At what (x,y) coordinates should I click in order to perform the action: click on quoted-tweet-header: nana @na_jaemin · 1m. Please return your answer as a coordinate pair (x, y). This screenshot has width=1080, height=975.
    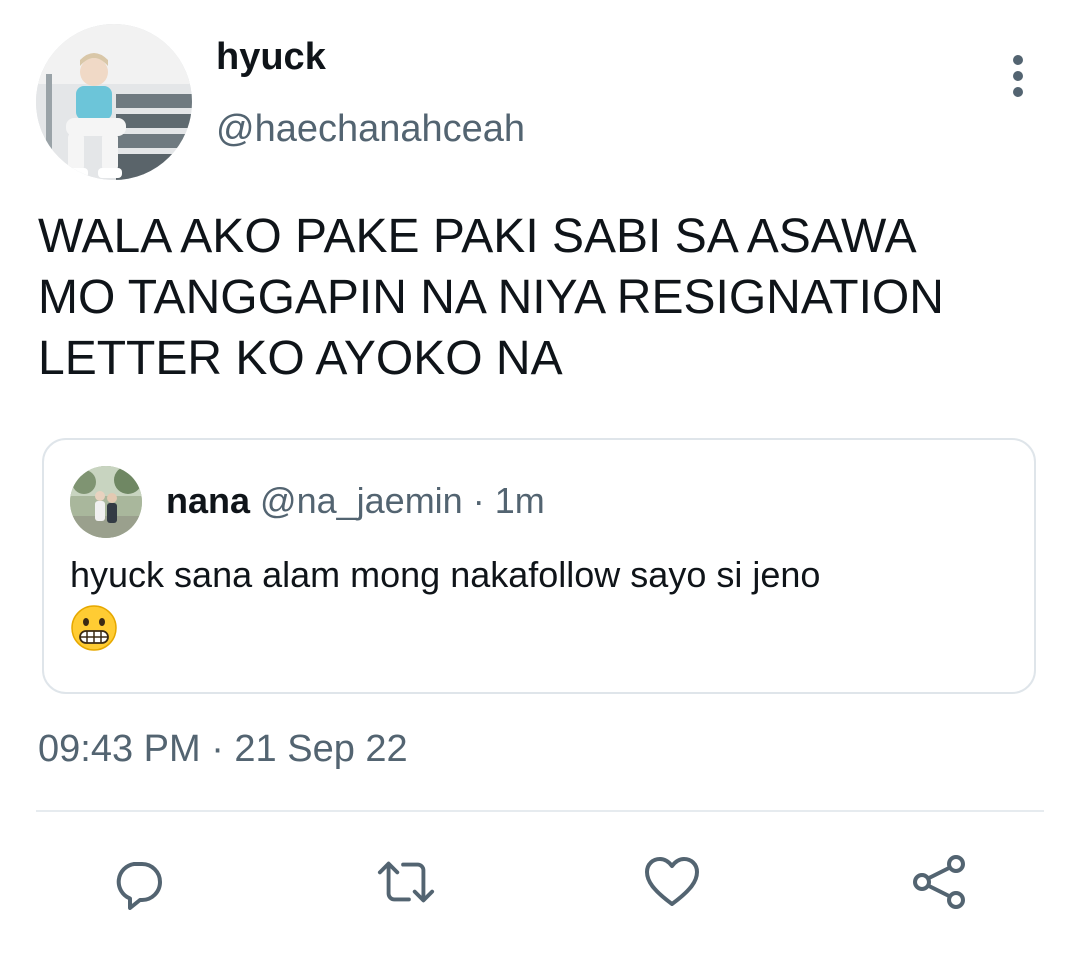
    Looking at the image, I should click on (355, 501).